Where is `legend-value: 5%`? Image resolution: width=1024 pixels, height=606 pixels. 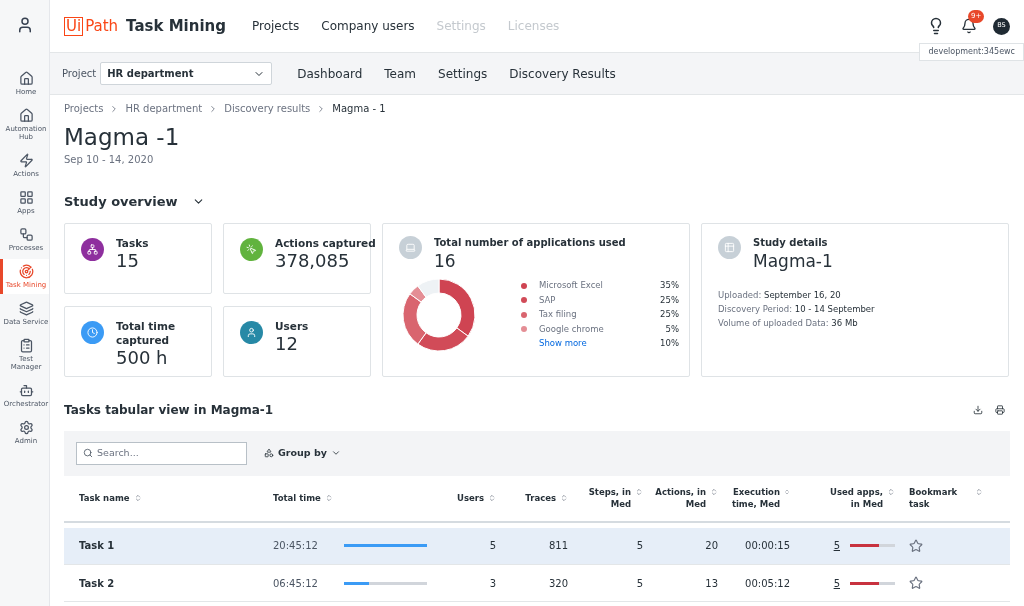
legend-value: 5% is located at coordinates (672, 329).